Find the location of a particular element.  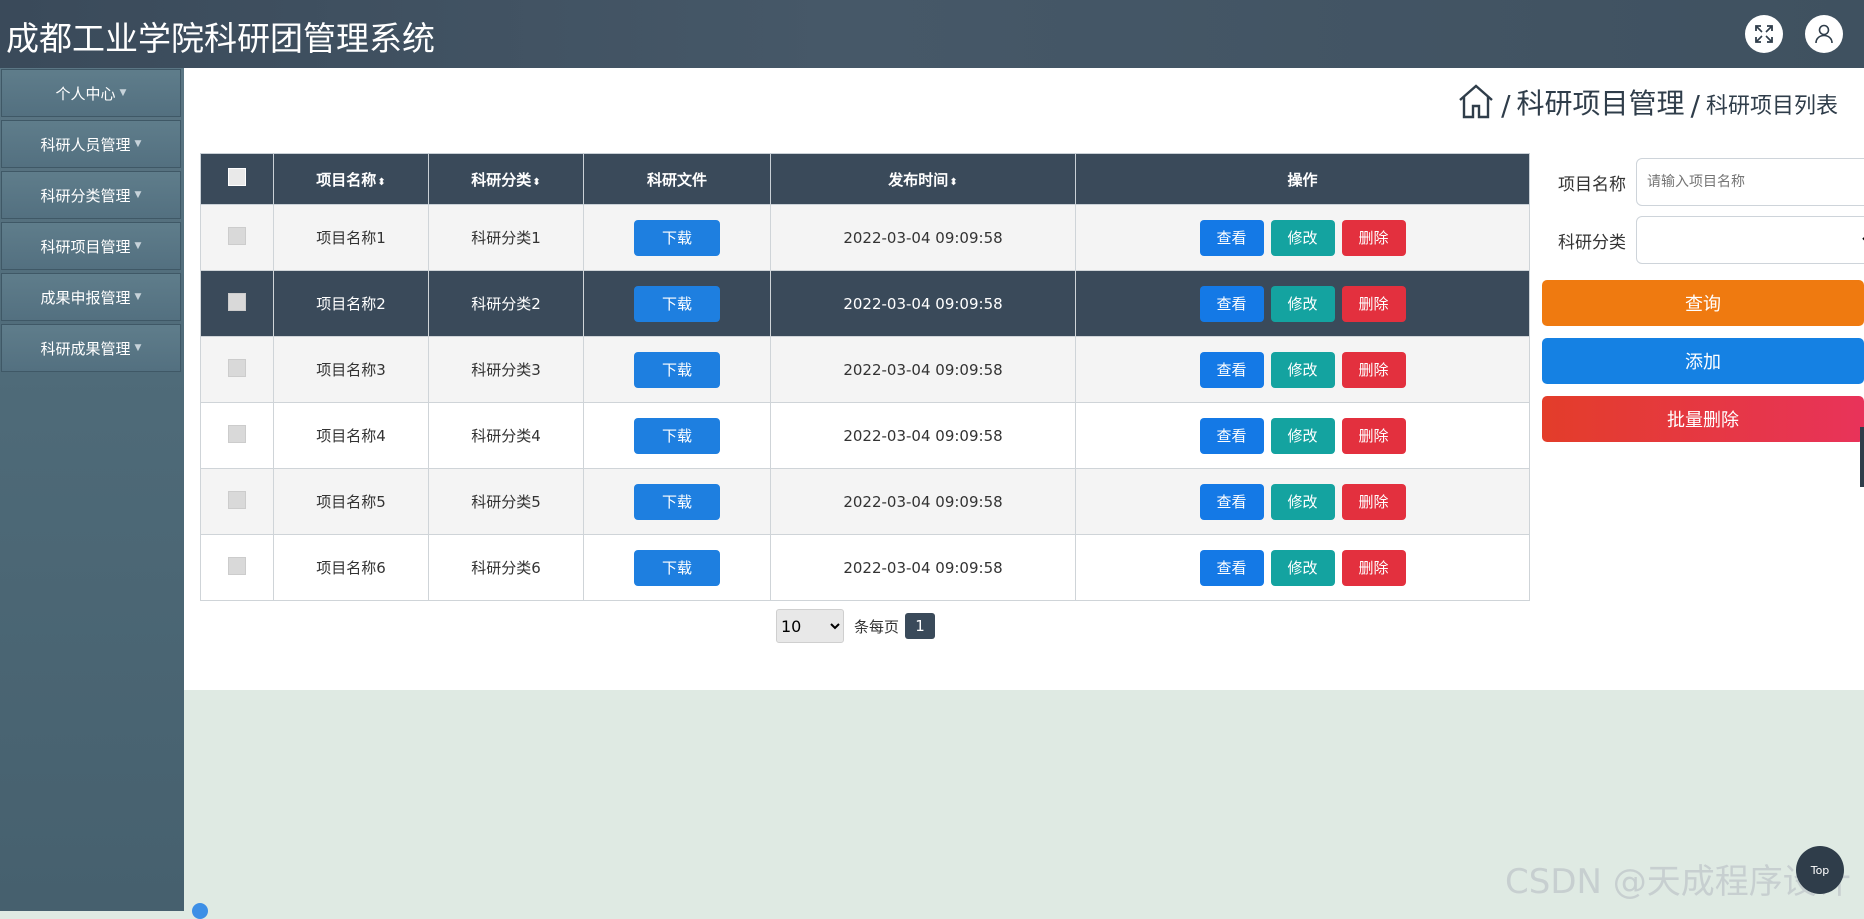

select-all-checkbox is located at coordinates (237, 177).